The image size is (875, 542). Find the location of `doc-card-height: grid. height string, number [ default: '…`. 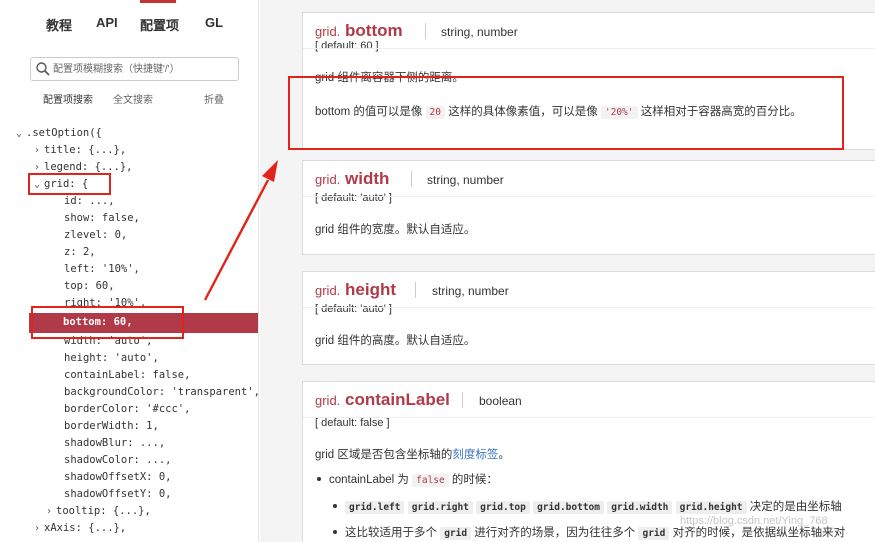

doc-card-height: grid. height string, number [ default: '… is located at coordinates (588, 318).